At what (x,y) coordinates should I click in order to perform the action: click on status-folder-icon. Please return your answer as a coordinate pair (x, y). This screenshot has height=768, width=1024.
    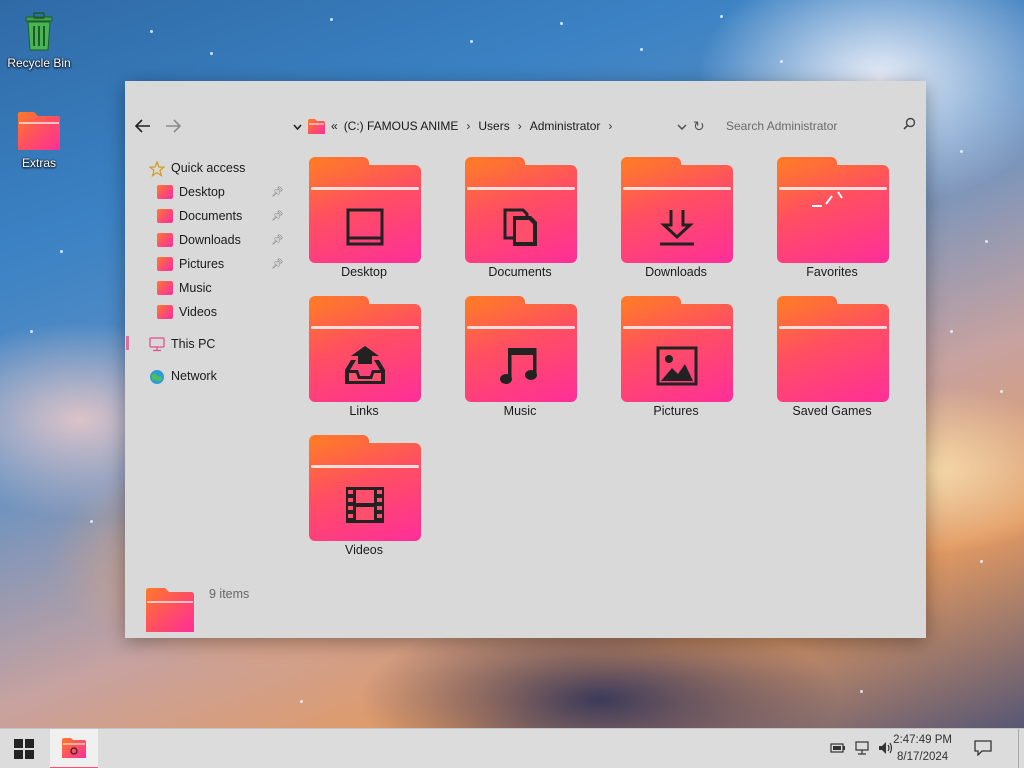
    Looking at the image, I should click on (170, 610).